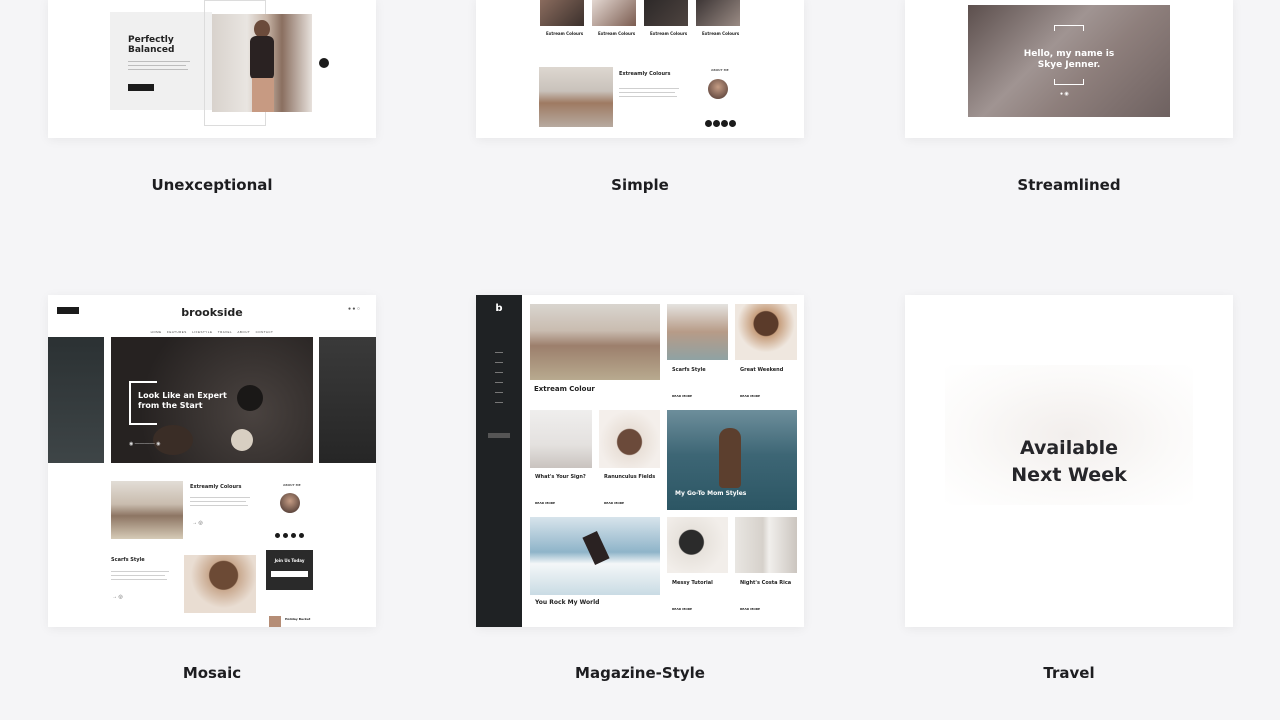  I want to click on widget-label: ABOUT ME, so click(720, 70).